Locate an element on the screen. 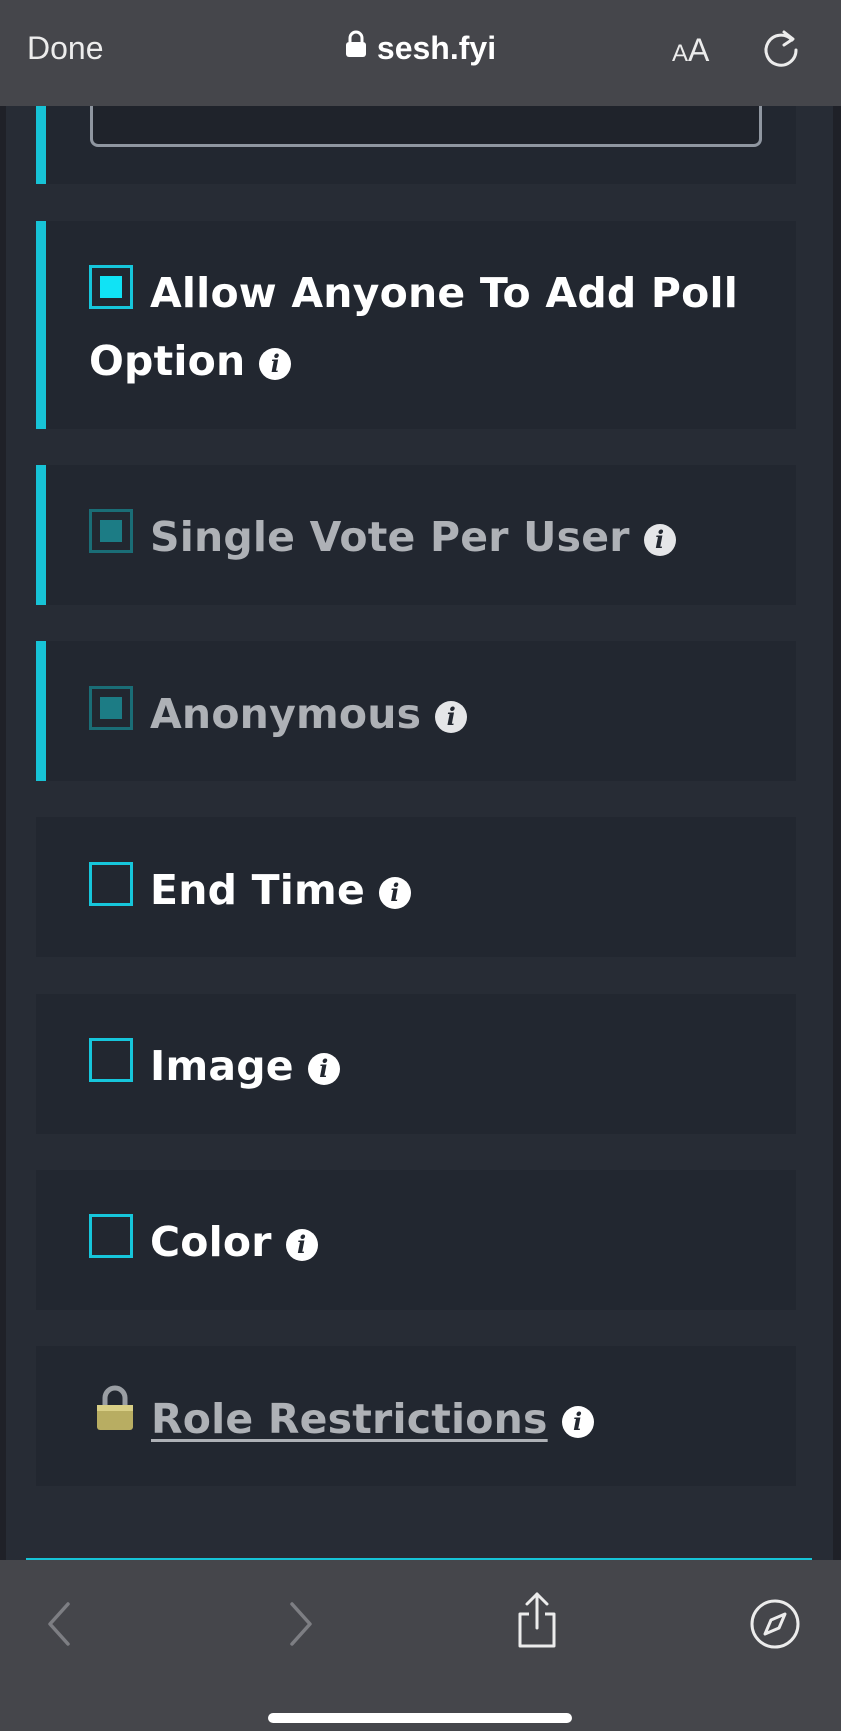  page-gutter-right is located at coordinates (837, 833).